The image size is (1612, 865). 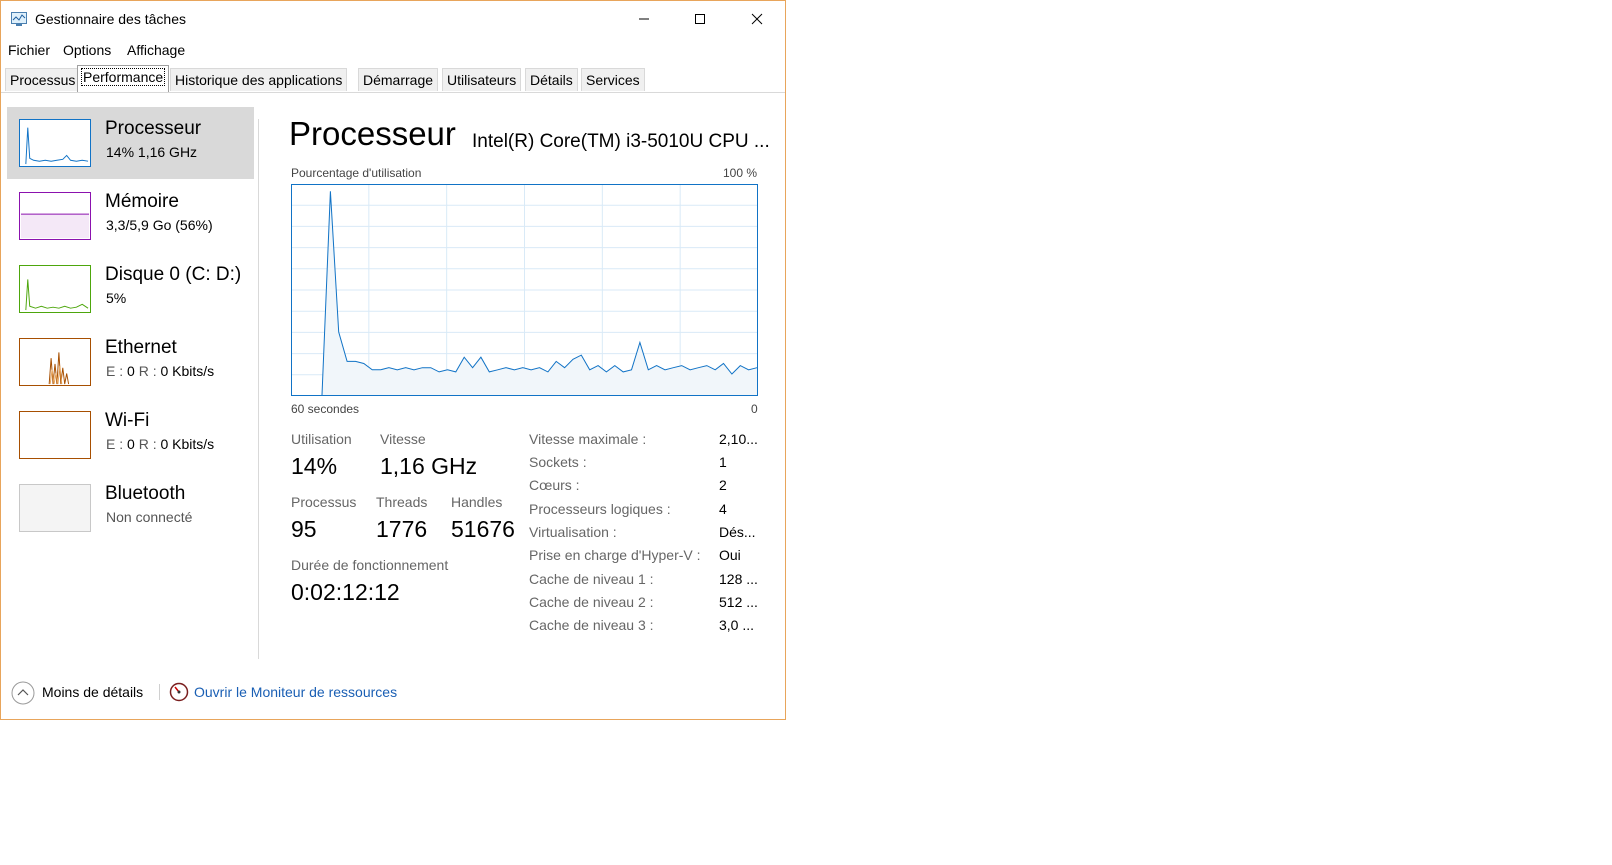 I want to click on tab-performance: Performance, so click(x=123, y=78).